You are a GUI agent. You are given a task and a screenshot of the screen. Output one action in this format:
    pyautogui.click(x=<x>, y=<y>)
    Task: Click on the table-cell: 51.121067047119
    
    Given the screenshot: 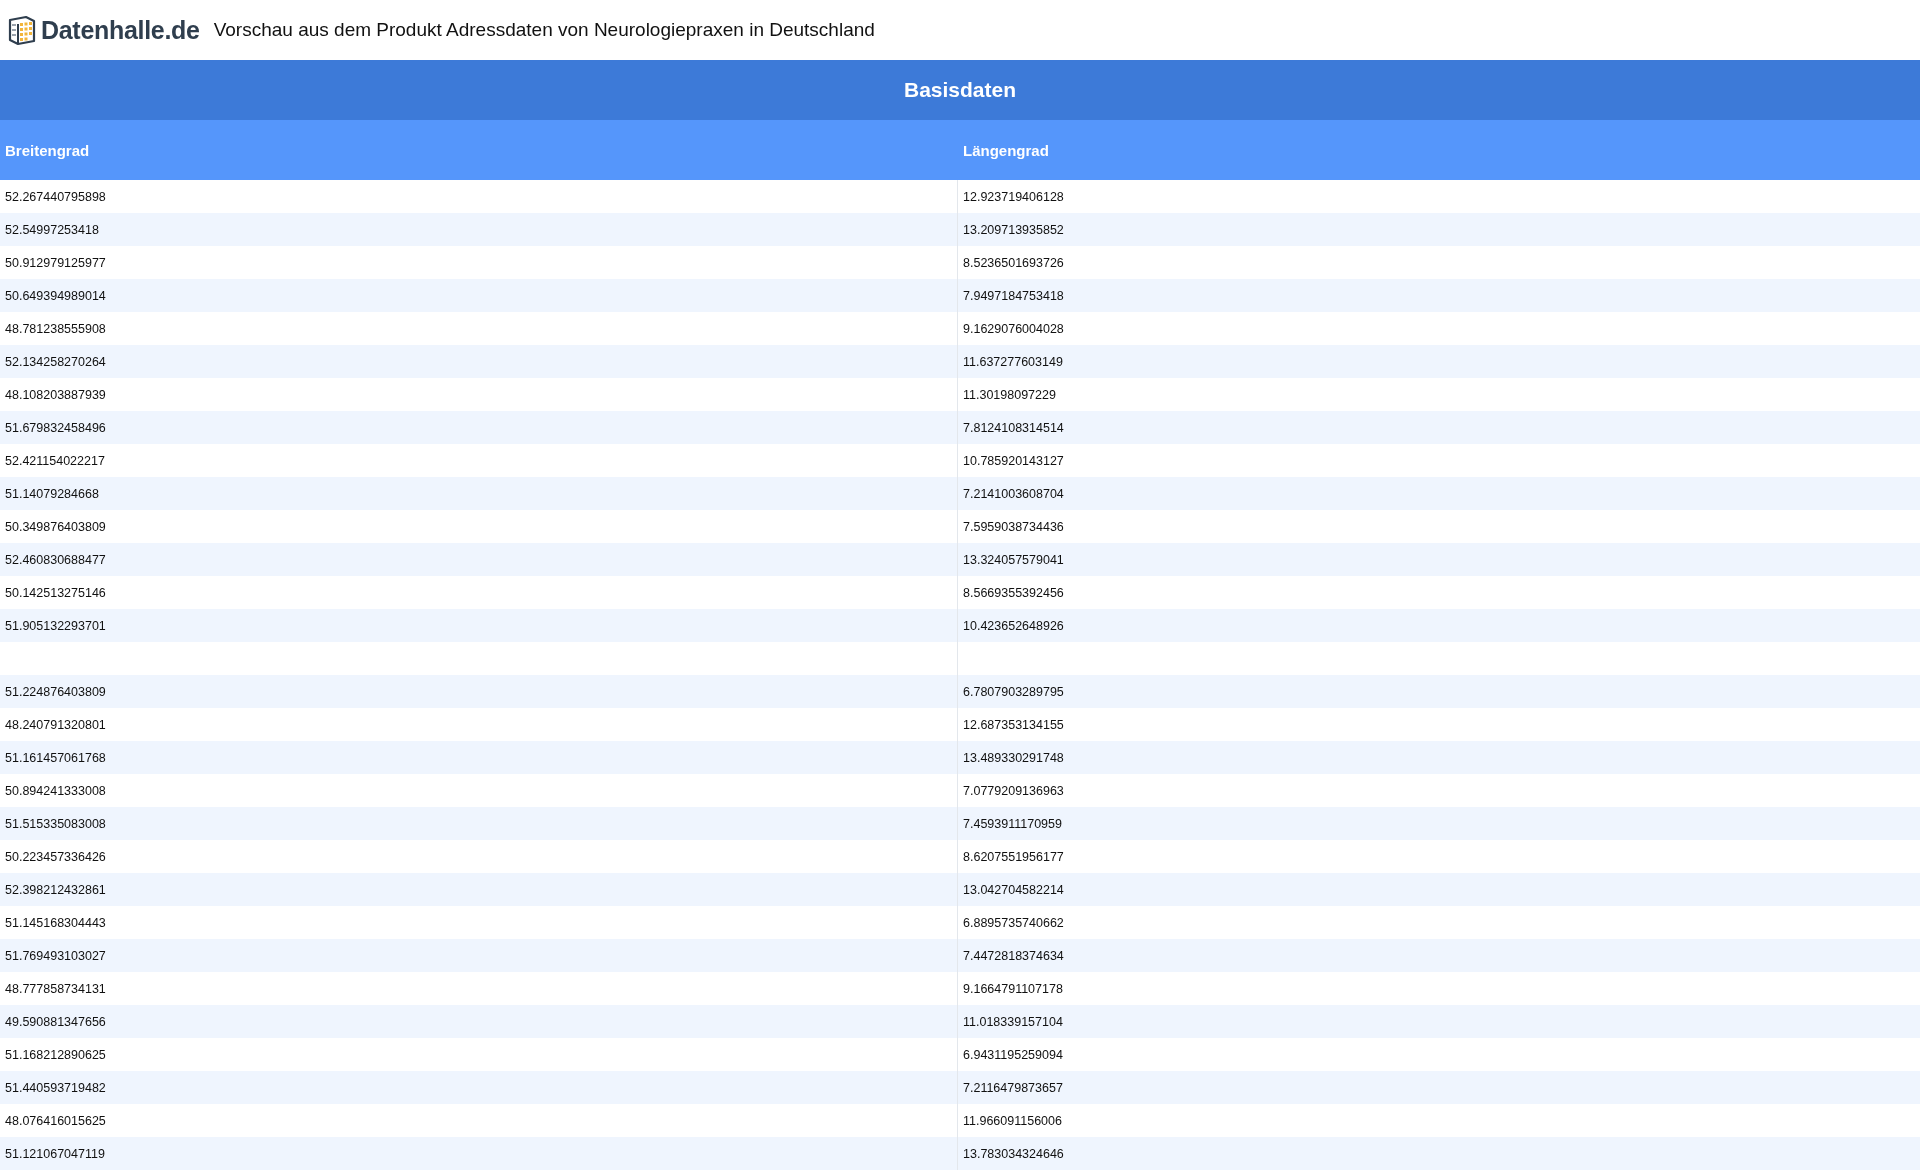 What is the action you would take?
    pyautogui.click(x=479, y=1153)
    